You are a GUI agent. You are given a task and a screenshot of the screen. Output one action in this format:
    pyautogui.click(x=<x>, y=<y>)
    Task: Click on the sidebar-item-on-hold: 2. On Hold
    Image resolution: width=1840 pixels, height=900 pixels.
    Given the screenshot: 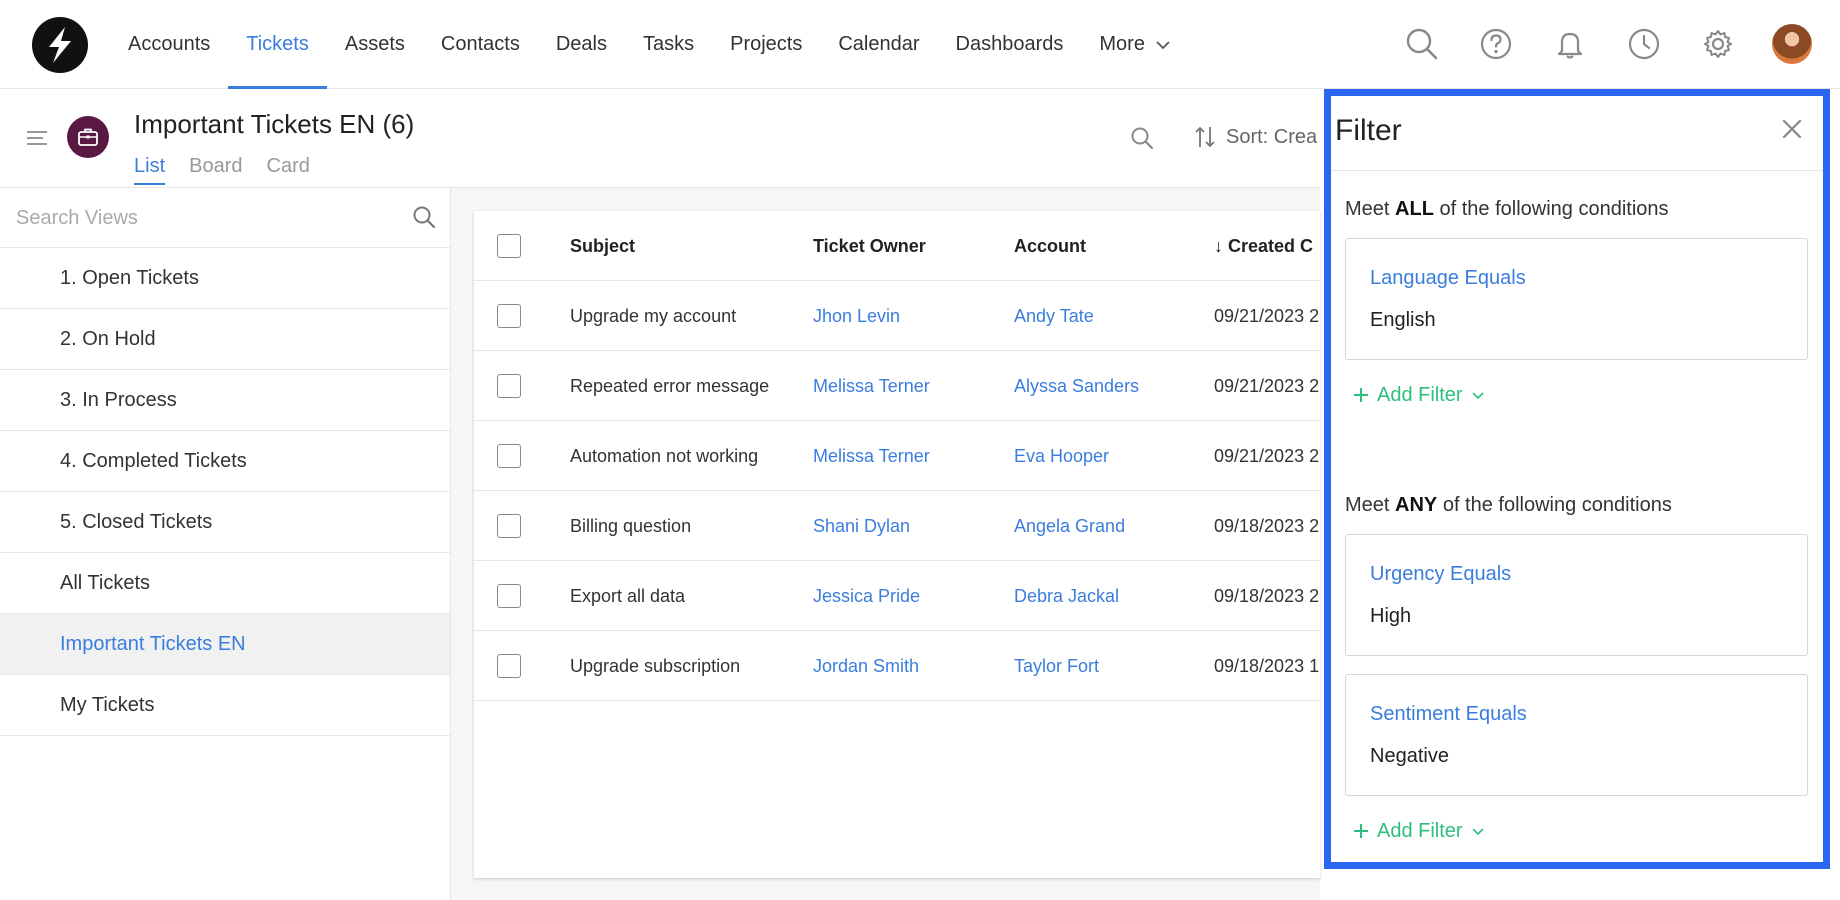 What is the action you would take?
    pyautogui.click(x=225, y=339)
    